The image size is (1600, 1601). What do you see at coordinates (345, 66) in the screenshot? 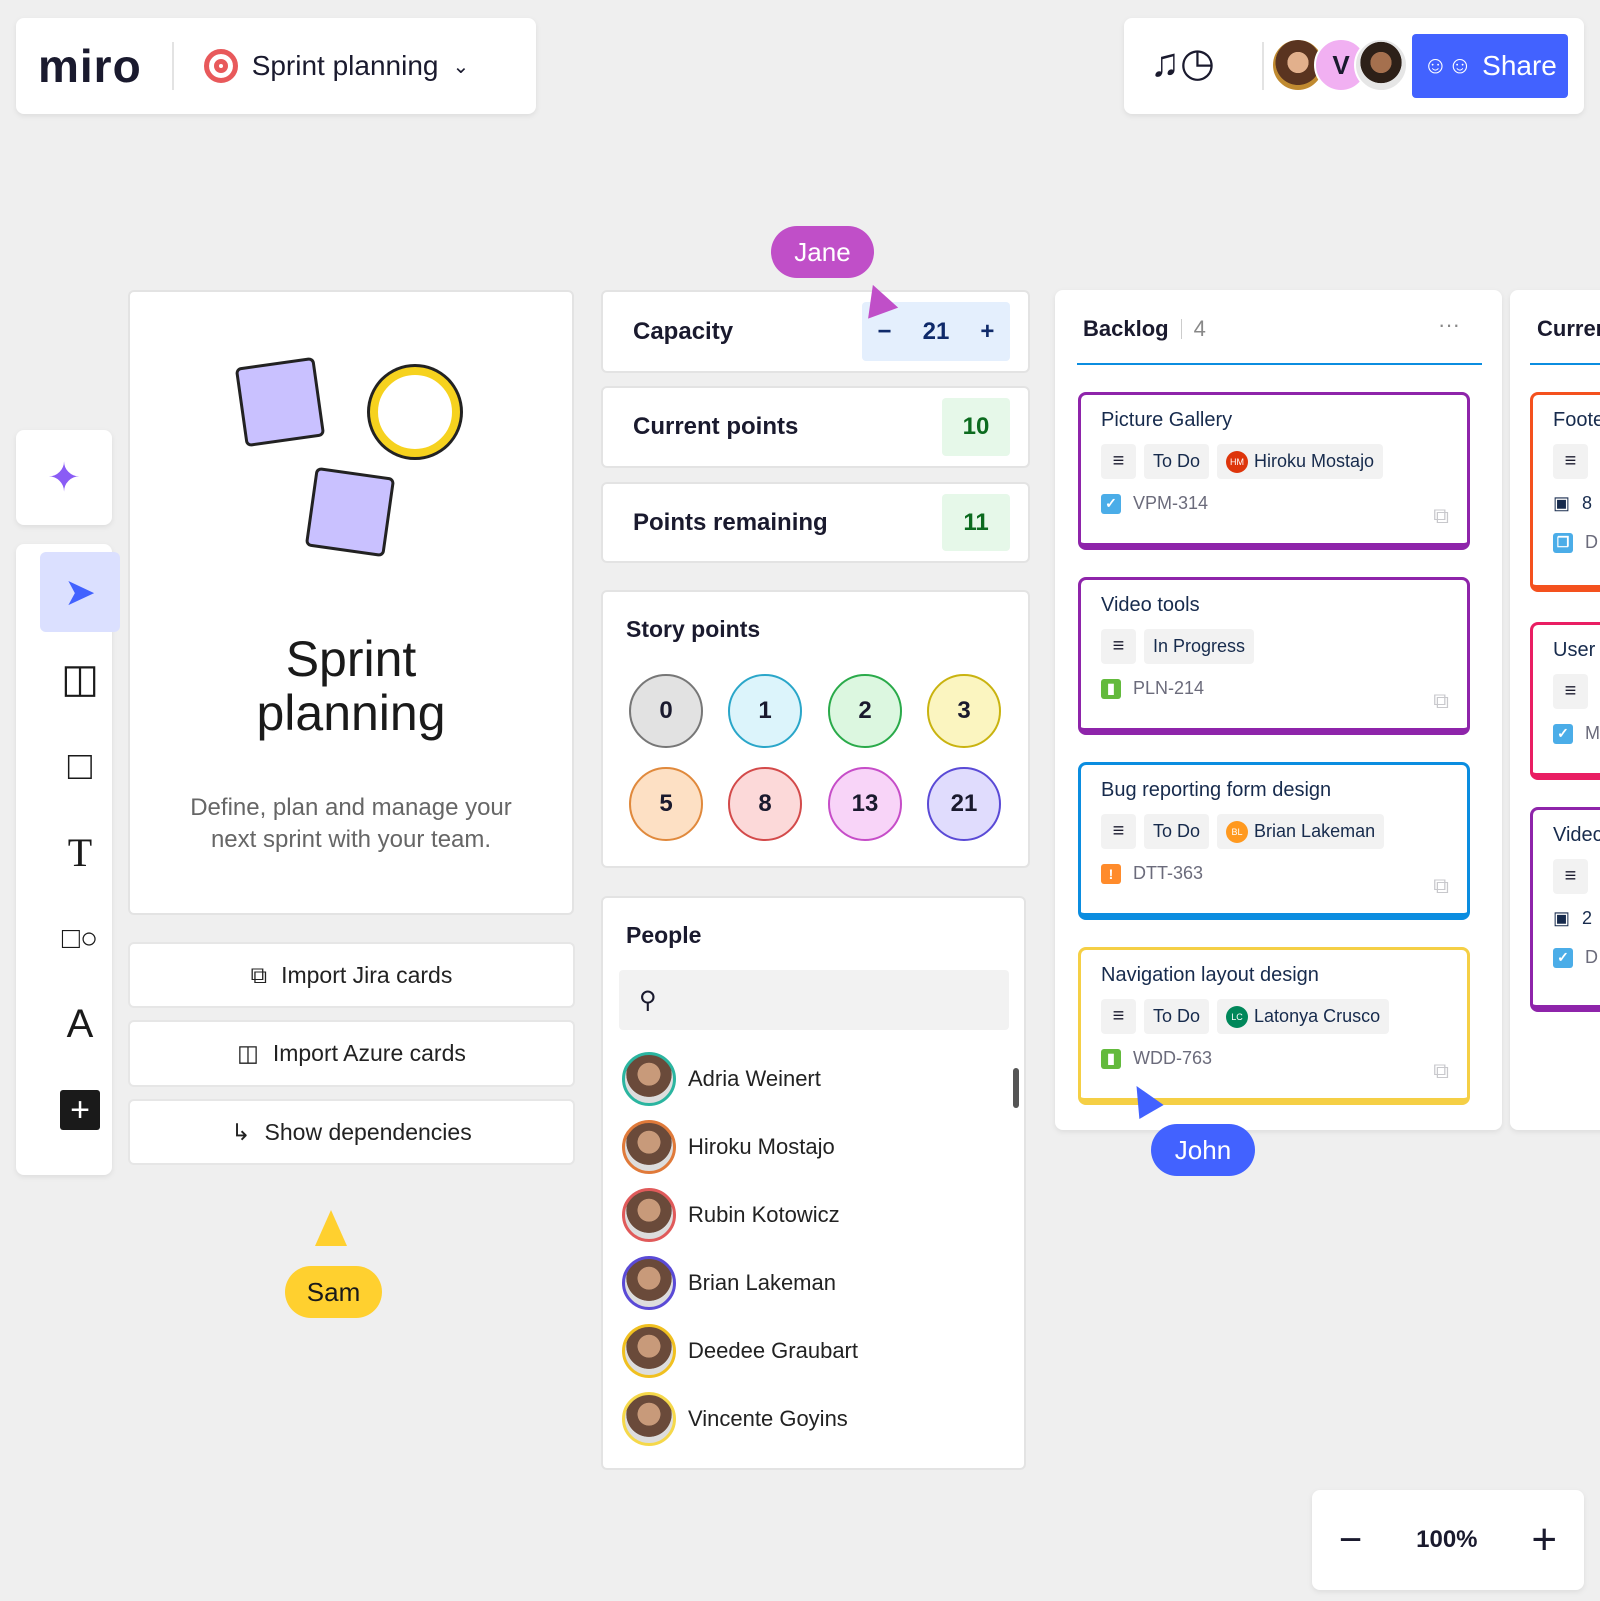
I see `board-title: Sprint planning` at bounding box center [345, 66].